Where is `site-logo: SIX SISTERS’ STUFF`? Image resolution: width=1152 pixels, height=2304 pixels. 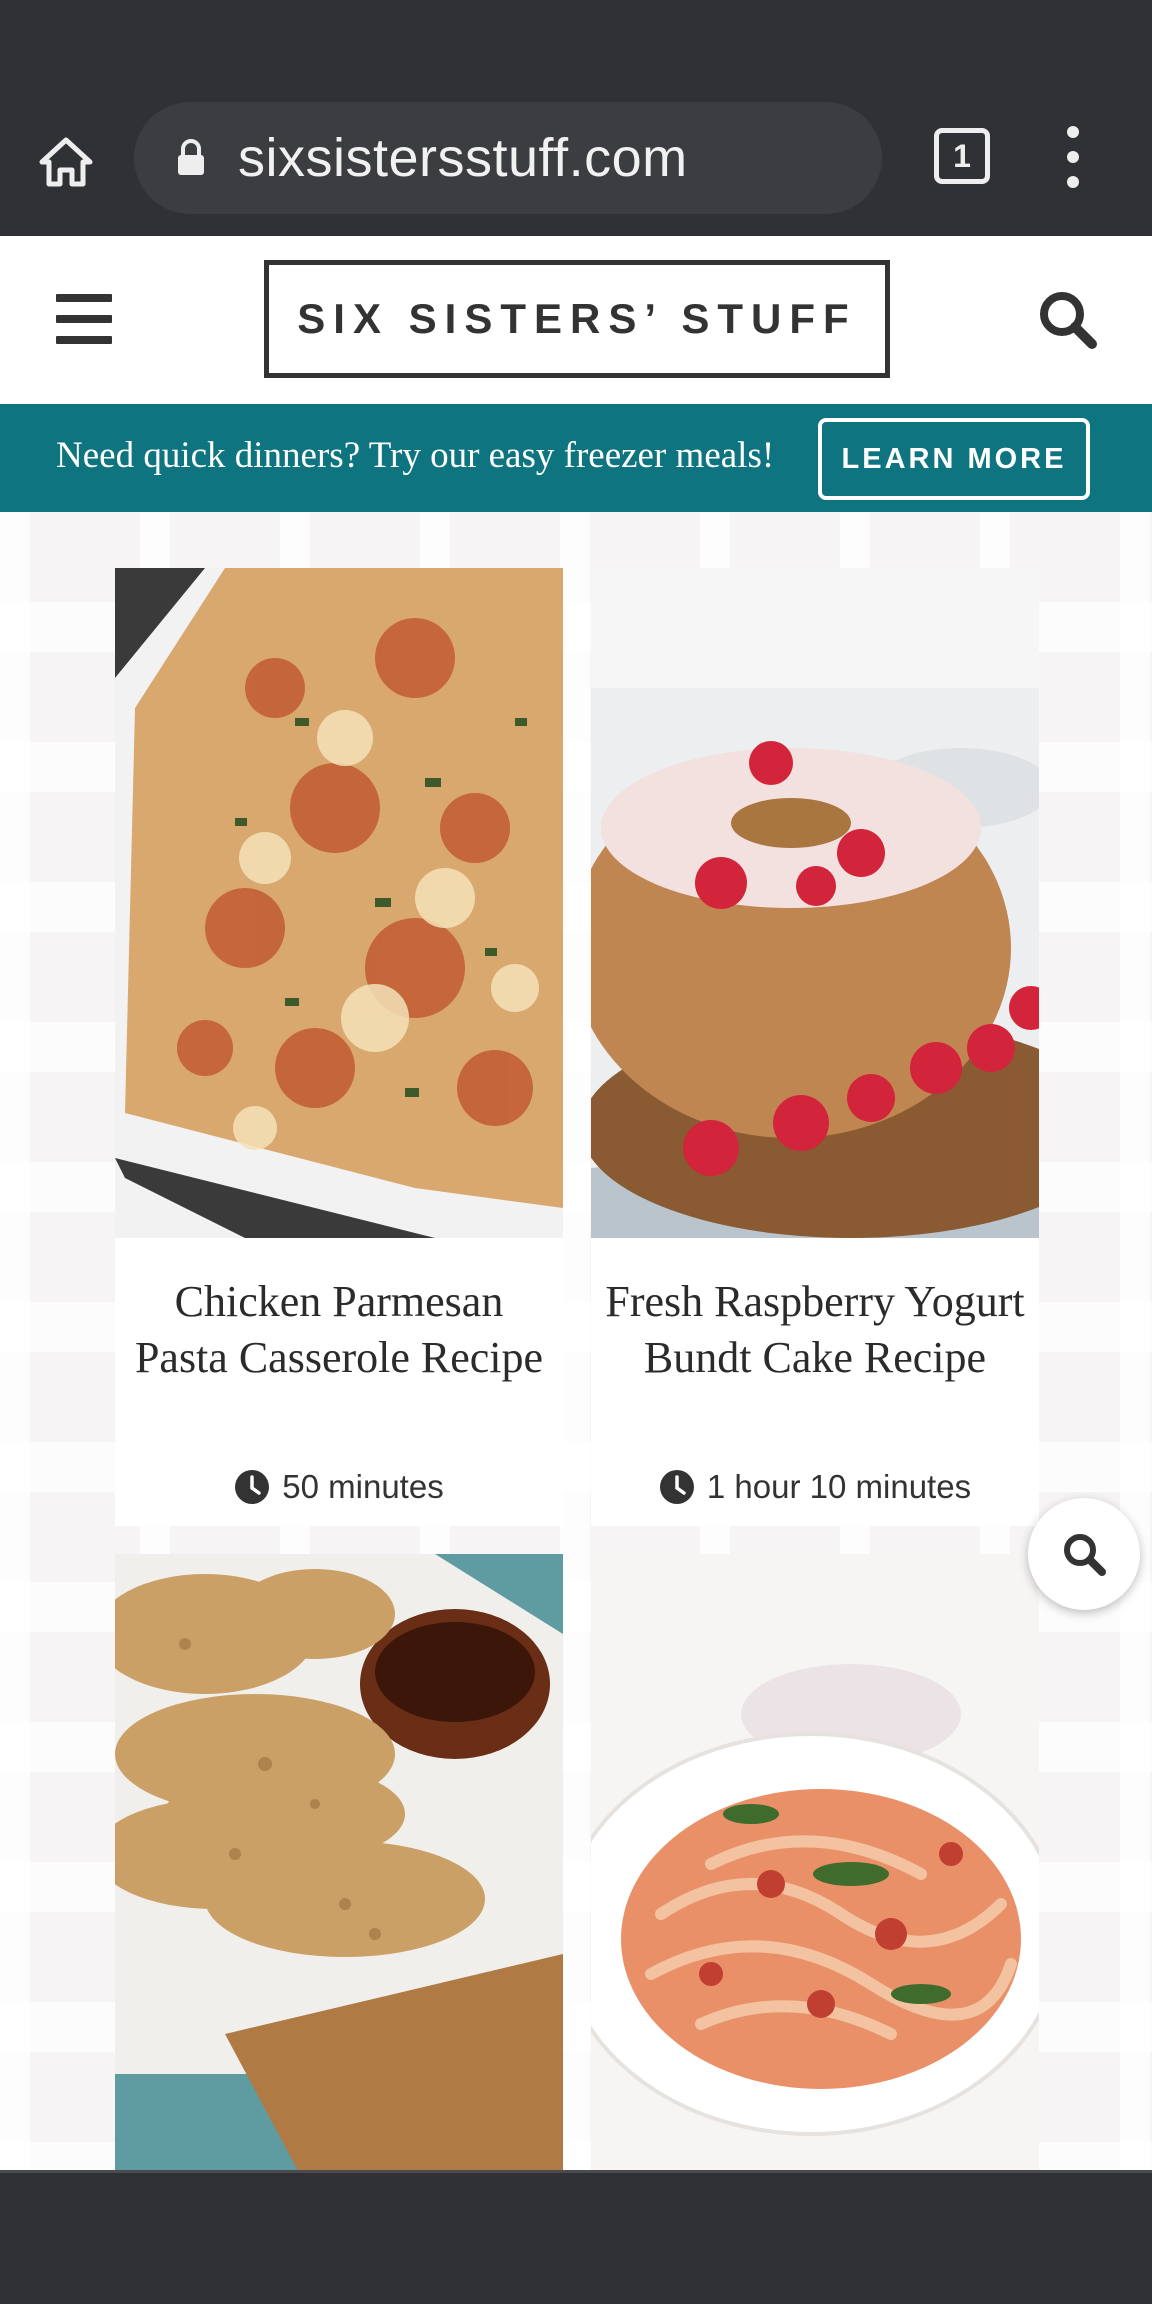 site-logo: SIX SISTERS’ STUFF is located at coordinates (577, 319).